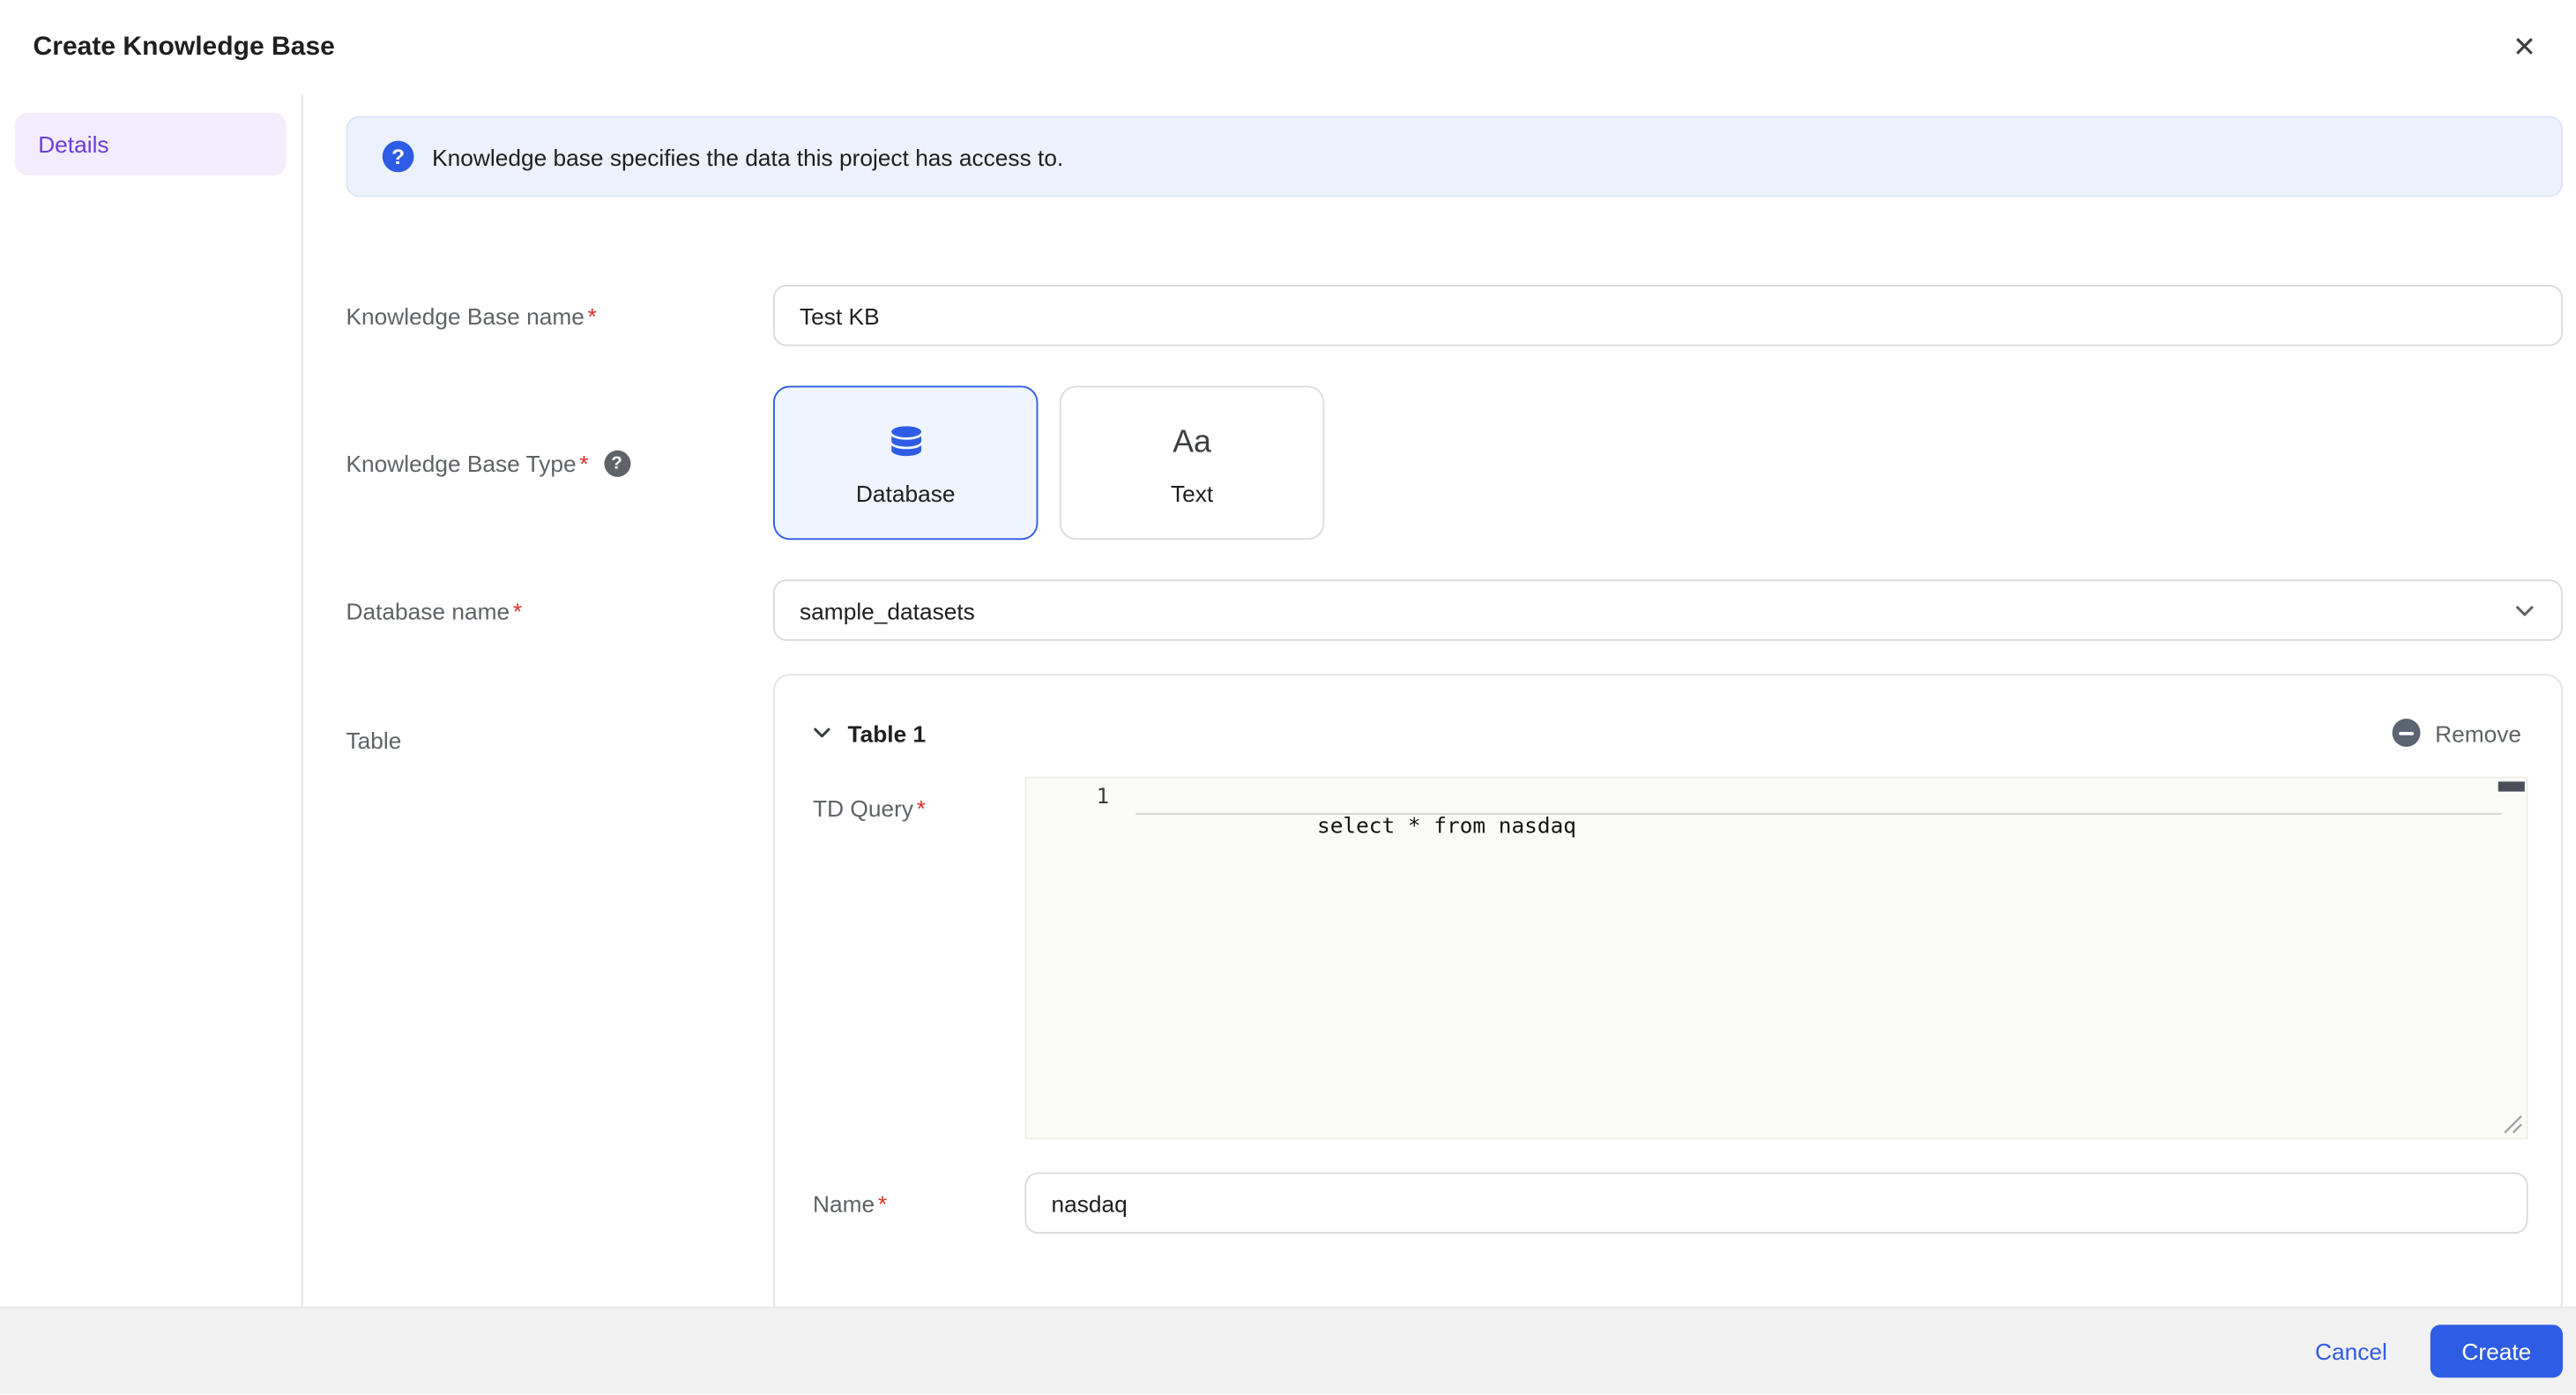 This screenshot has width=2576, height=1395. Describe the element at coordinates (1081, 960) in the screenshot. I see `editor-gutter: 1` at that location.